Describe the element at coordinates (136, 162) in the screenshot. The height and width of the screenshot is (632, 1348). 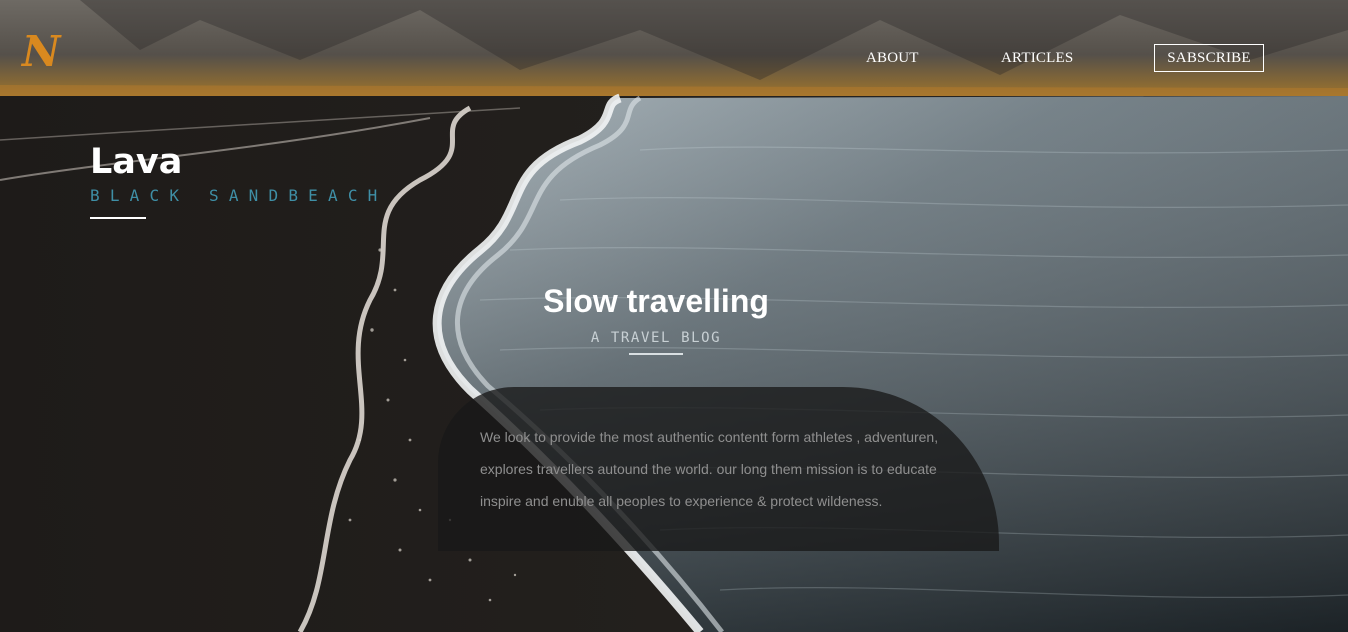
I see `hero-title: Lava` at that location.